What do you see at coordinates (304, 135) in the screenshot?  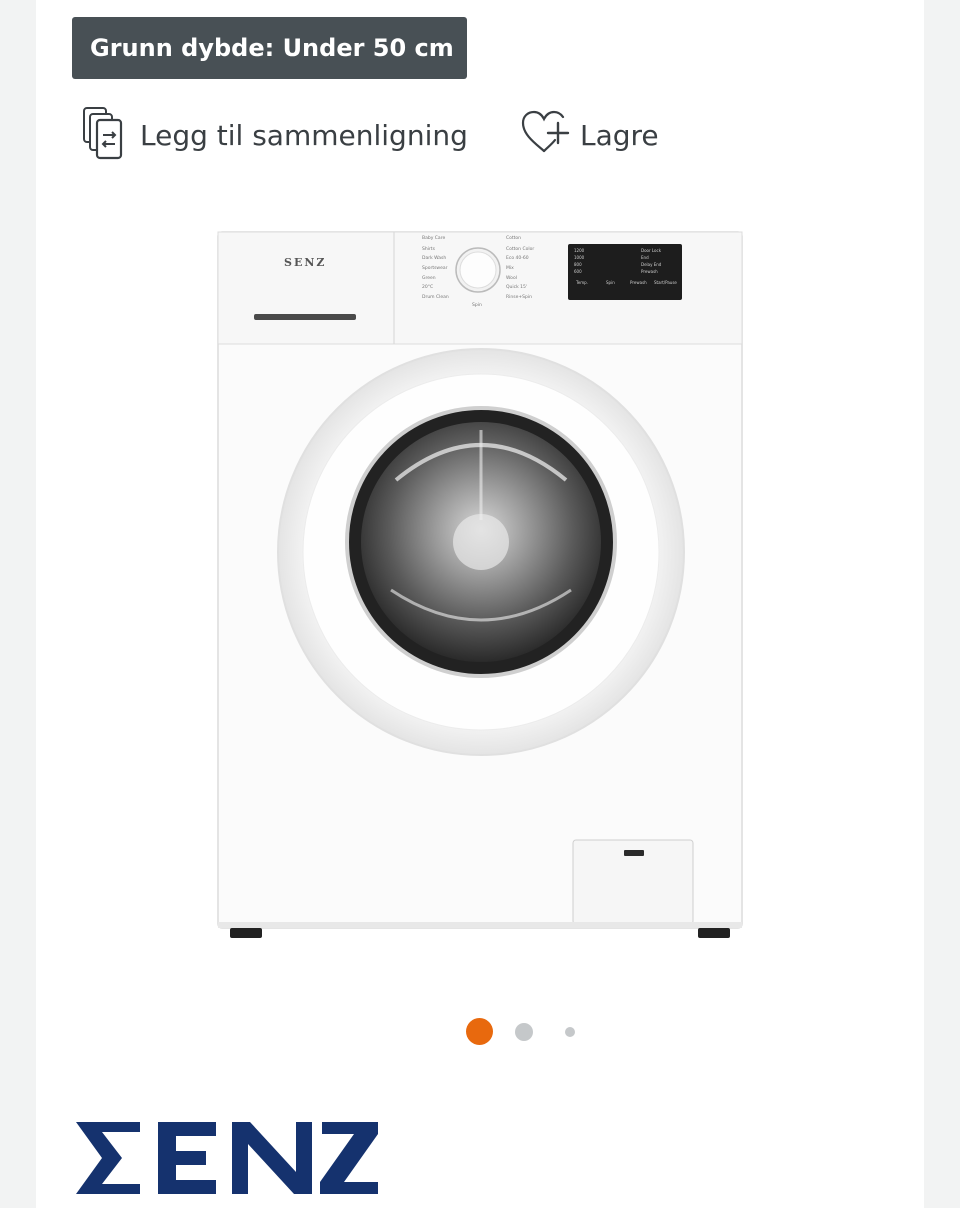 I see `add-to-compare-label: Legg til sammenligning` at bounding box center [304, 135].